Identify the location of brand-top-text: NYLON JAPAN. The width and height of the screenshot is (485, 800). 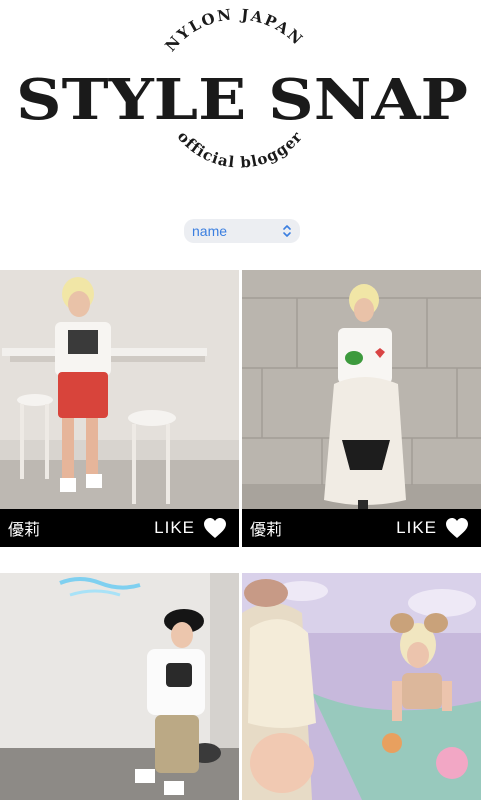
(235, 30).